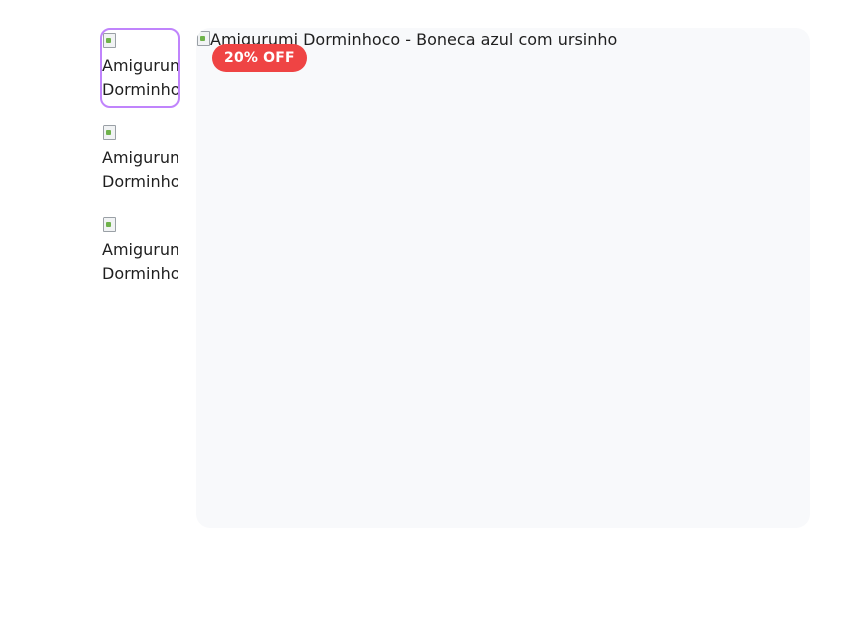 This screenshot has height=622, width=845. What do you see at coordinates (141, 265) in the screenshot?
I see `thumbnail-alt-text: Amigurumi Dorminhoco - Bebê` at bounding box center [141, 265].